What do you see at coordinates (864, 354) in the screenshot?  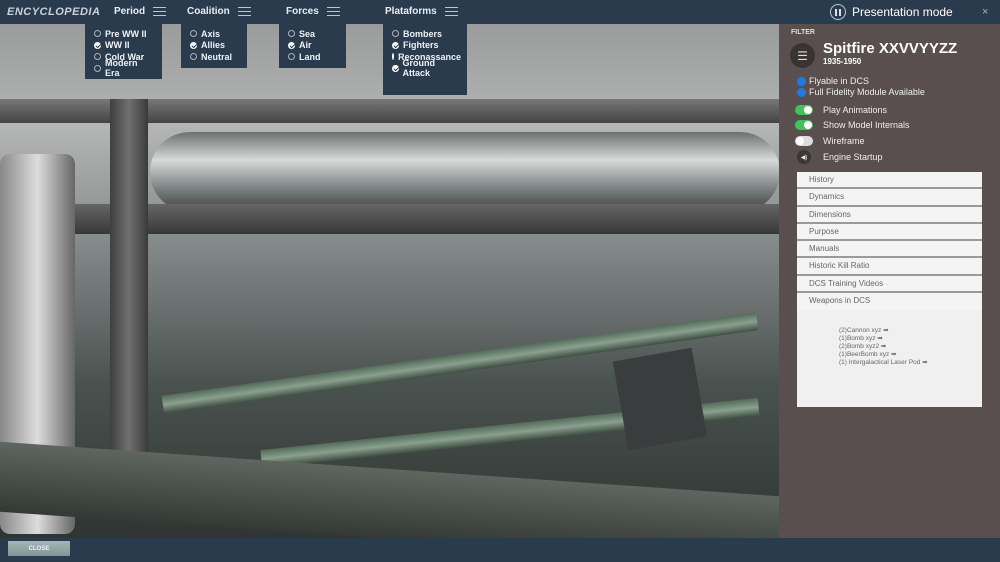 I see `weapon-label: (1)BeerBomb xyz` at bounding box center [864, 354].